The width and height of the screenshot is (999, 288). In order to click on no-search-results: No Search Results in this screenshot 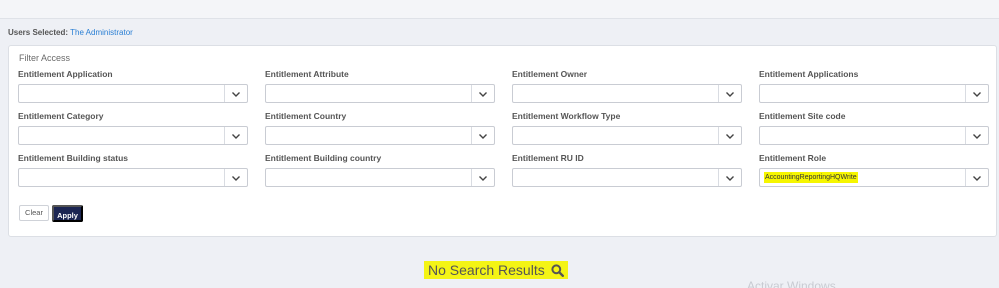, I will do `click(496, 270)`.